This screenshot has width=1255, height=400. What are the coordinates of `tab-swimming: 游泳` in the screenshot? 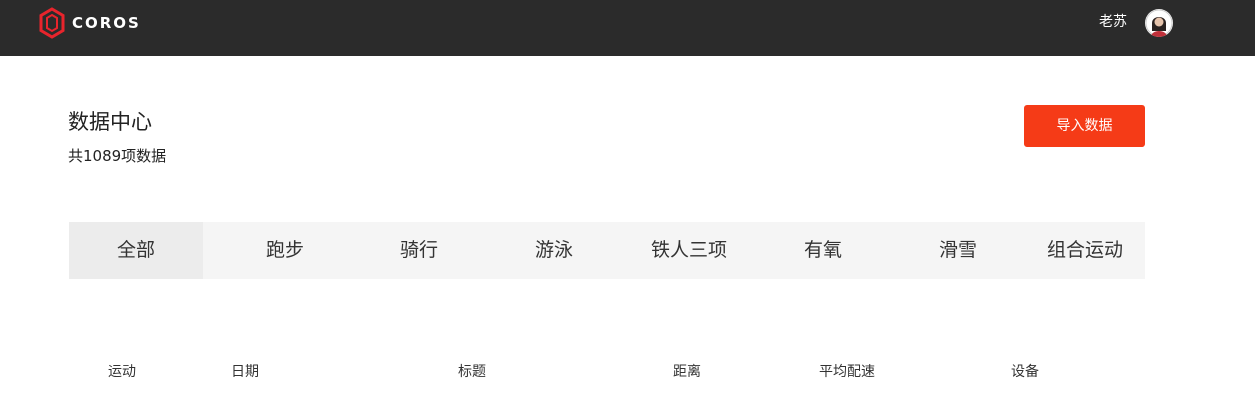 It's located at (554, 250).